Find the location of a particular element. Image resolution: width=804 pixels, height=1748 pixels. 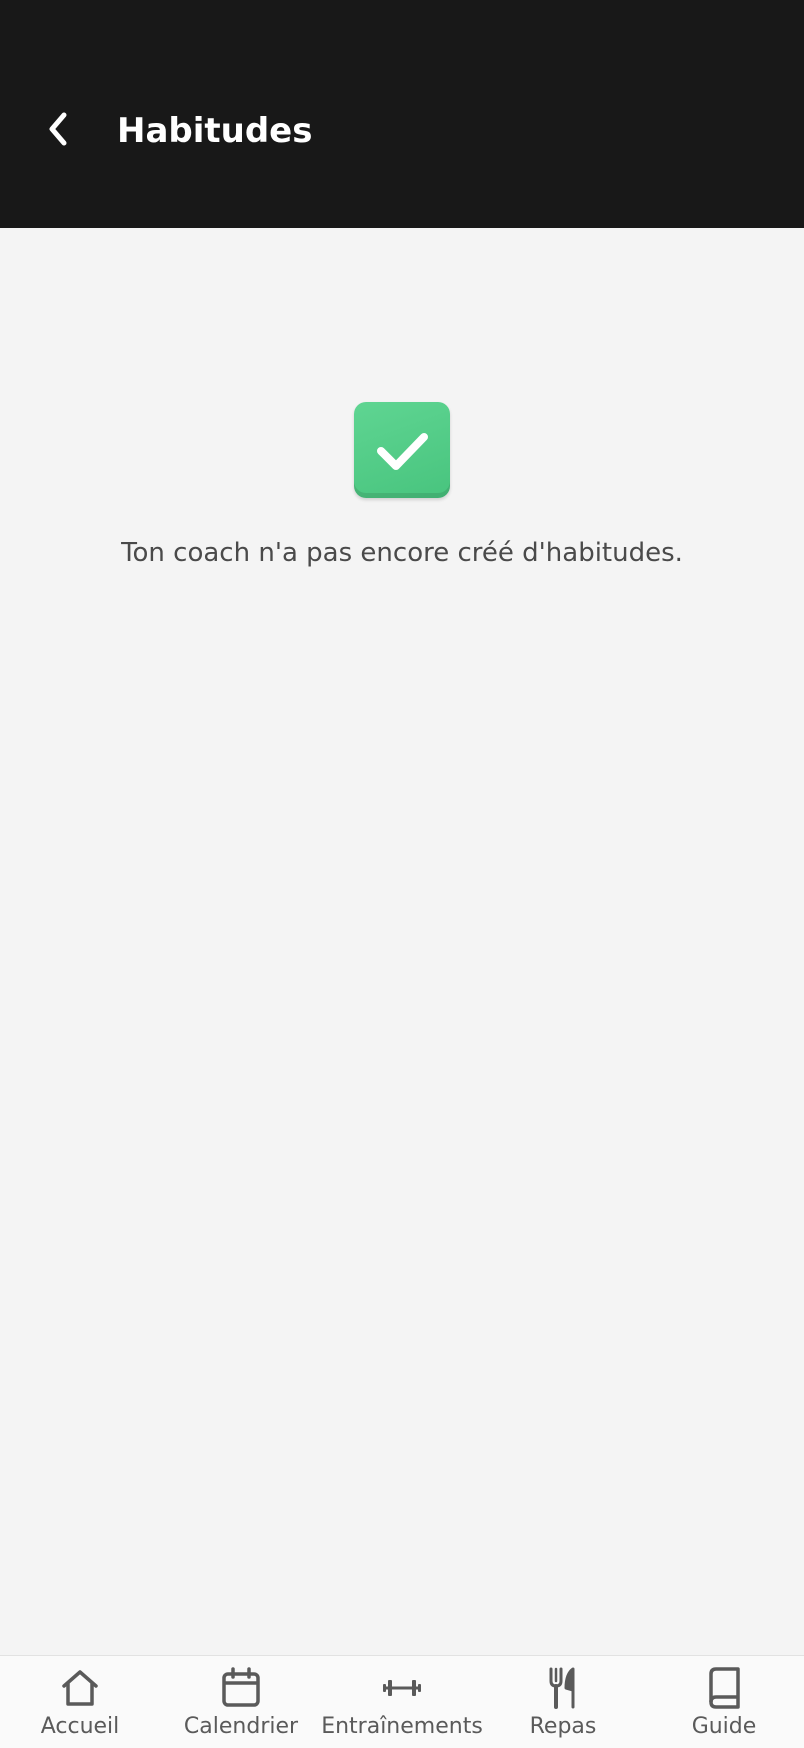

fork-knife-icon is located at coordinates (563, 1688).